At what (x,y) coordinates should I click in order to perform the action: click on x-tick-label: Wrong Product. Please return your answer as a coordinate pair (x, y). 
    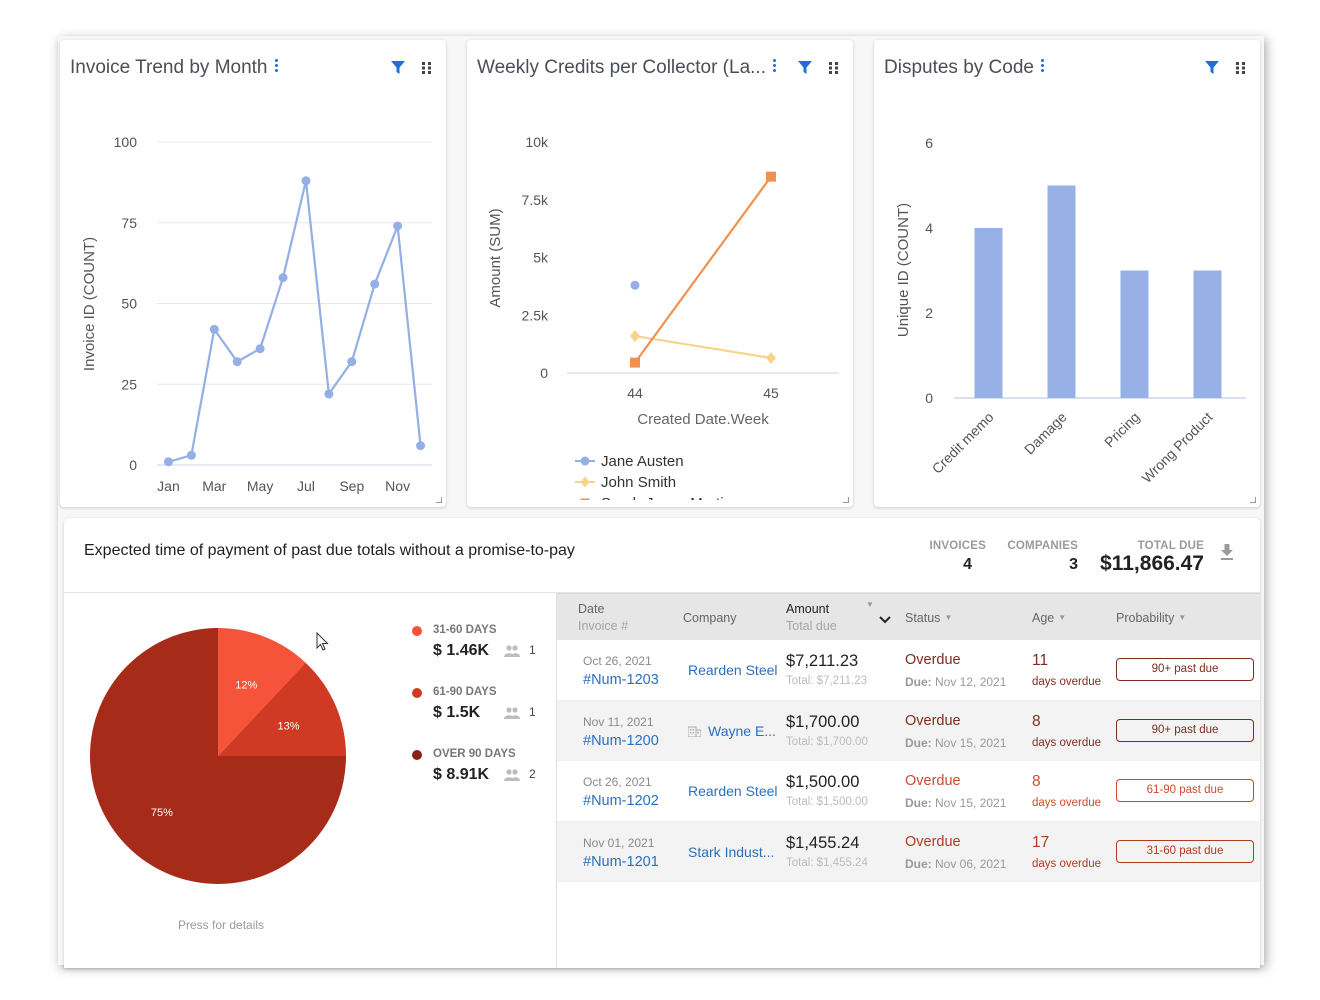
    Looking at the image, I should click on (1176, 447).